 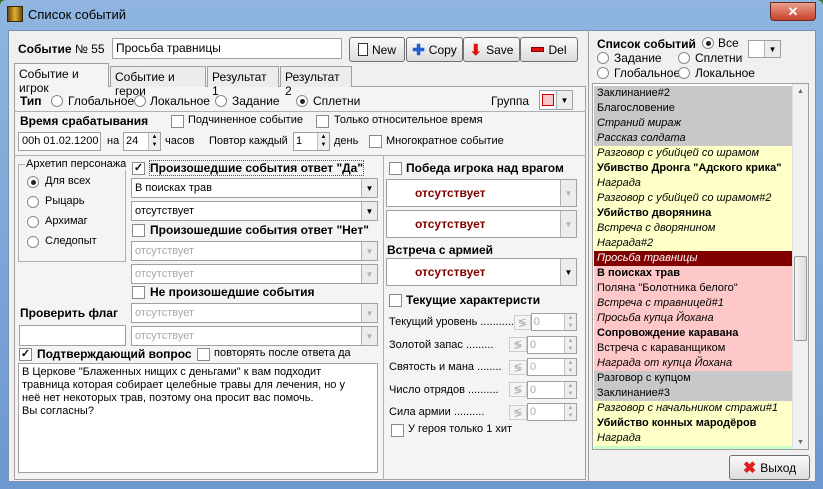 I want to click on event-list-item: Убийство дворянина, so click(x=693, y=213).